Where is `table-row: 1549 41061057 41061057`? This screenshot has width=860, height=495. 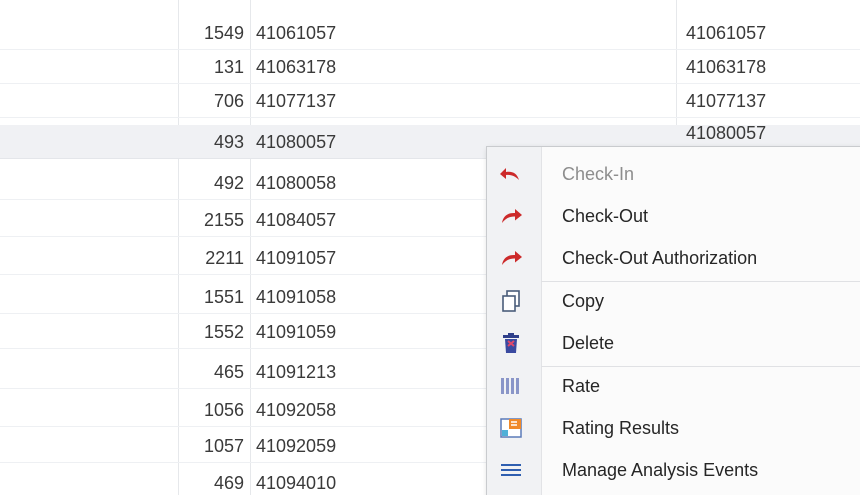 table-row: 1549 41061057 41061057 is located at coordinates (430, 33).